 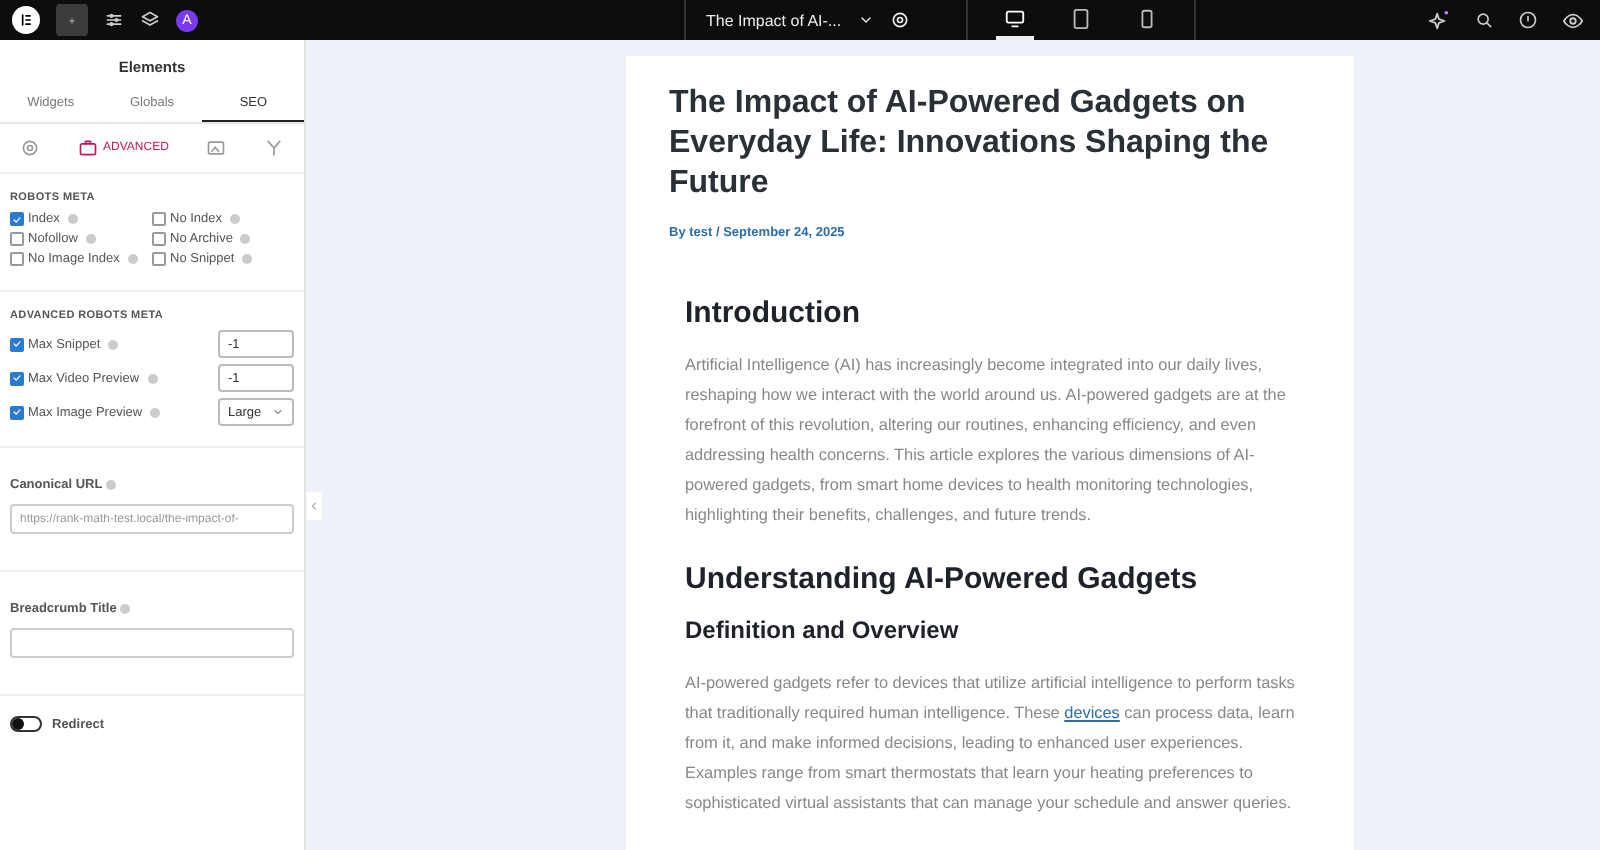 I want to click on chevron-left-icon, so click(x=314, y=506).